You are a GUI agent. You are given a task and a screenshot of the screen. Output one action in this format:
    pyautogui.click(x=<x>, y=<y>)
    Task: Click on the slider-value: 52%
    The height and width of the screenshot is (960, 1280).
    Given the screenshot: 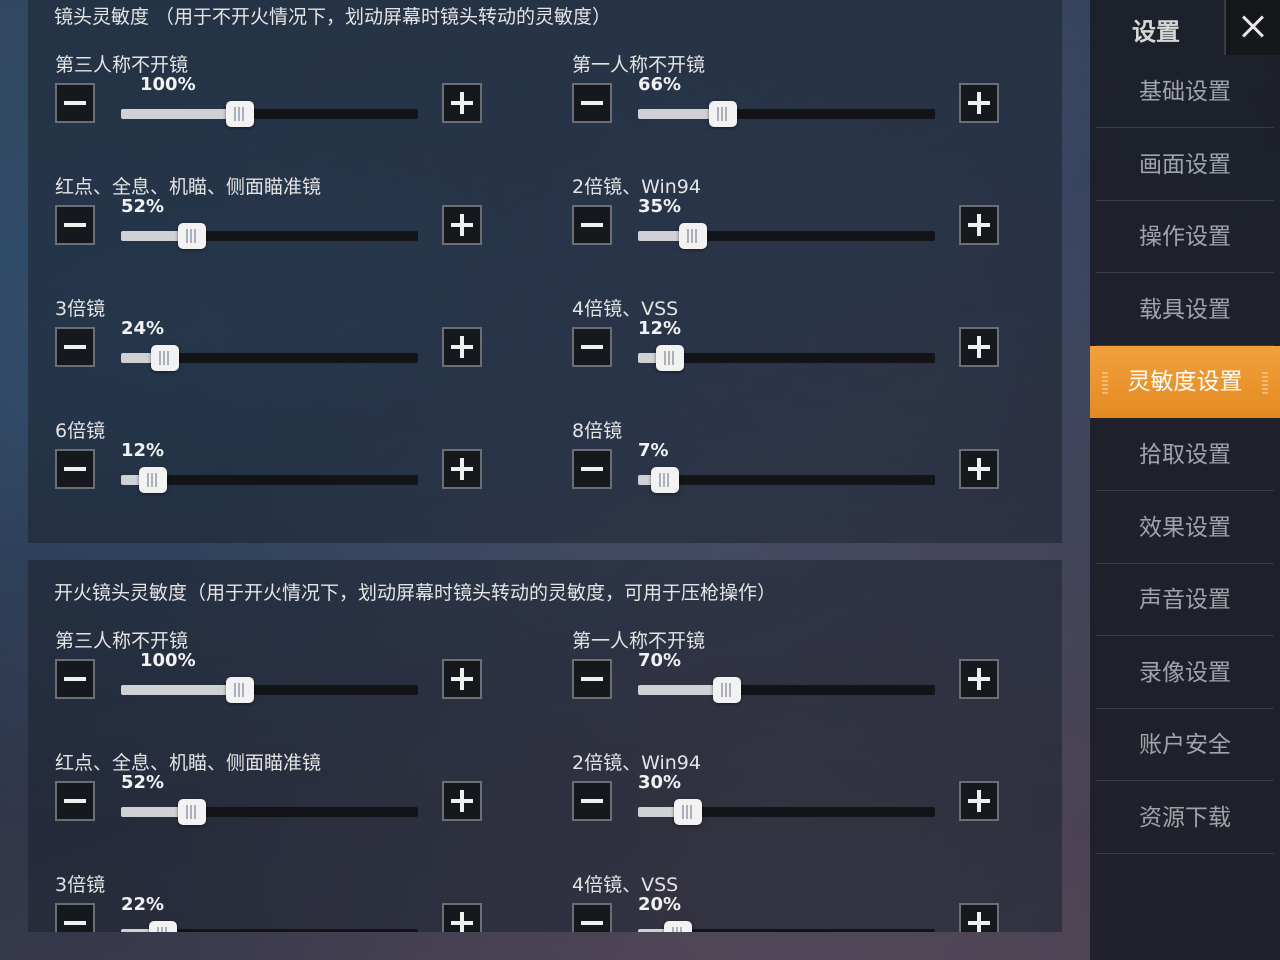 What is the action you would take?
    pyautogui.click(x=143, y=782)
    